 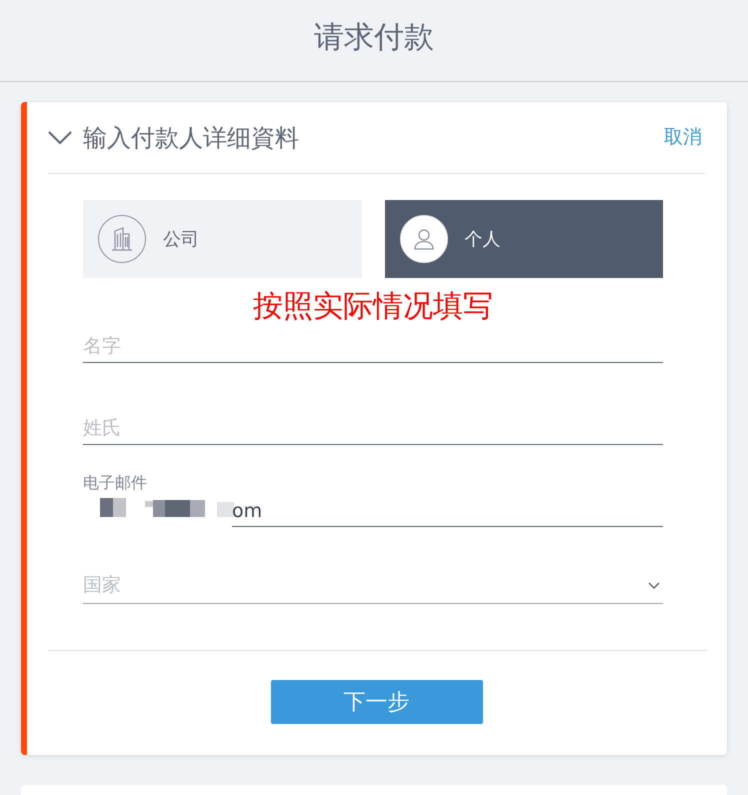 What do you see at coordinates (222, 239) in the screenshot?
I see `company-option: 公司` at bounding box center [222, 239].